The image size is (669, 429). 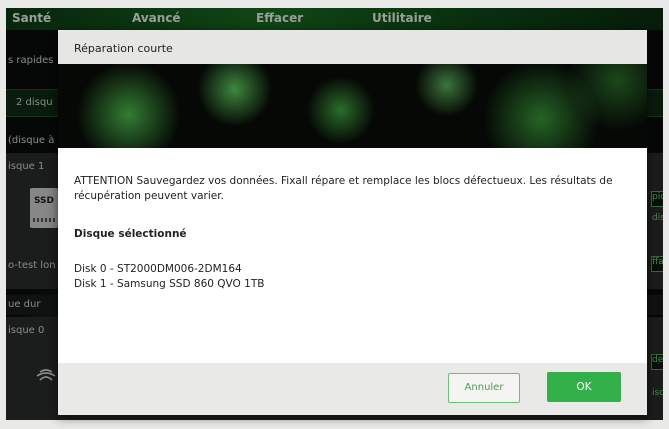 I want to click on ok-button: OK, so click(x=584, y=387).